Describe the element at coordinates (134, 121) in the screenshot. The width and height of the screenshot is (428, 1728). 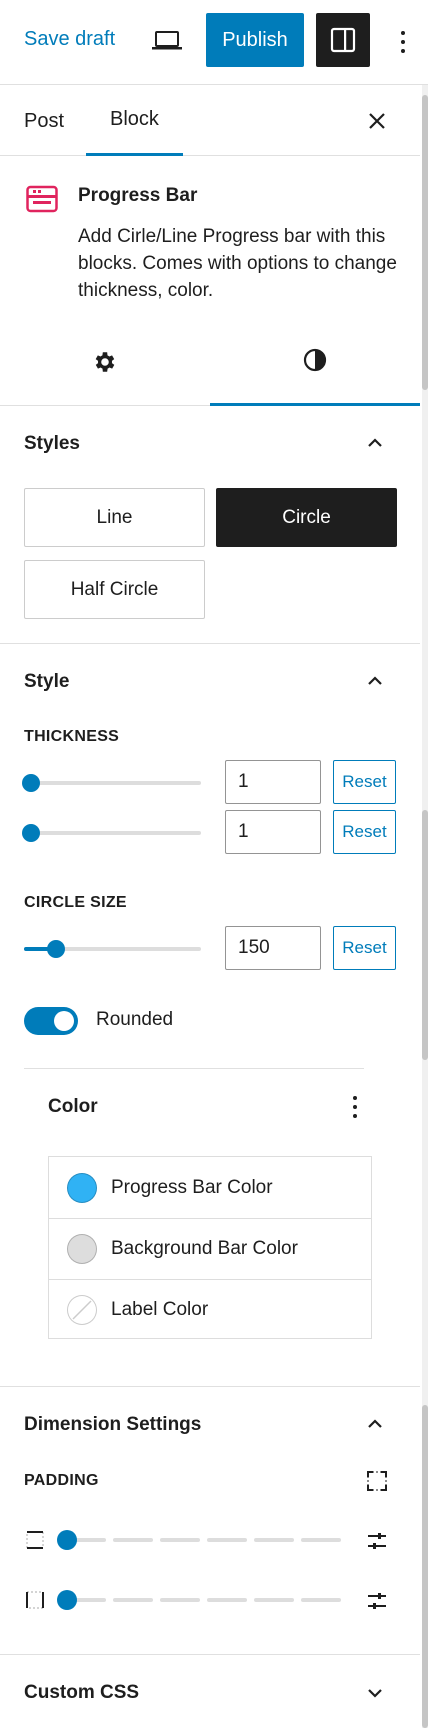
I see `tab-block: Block` at that location.